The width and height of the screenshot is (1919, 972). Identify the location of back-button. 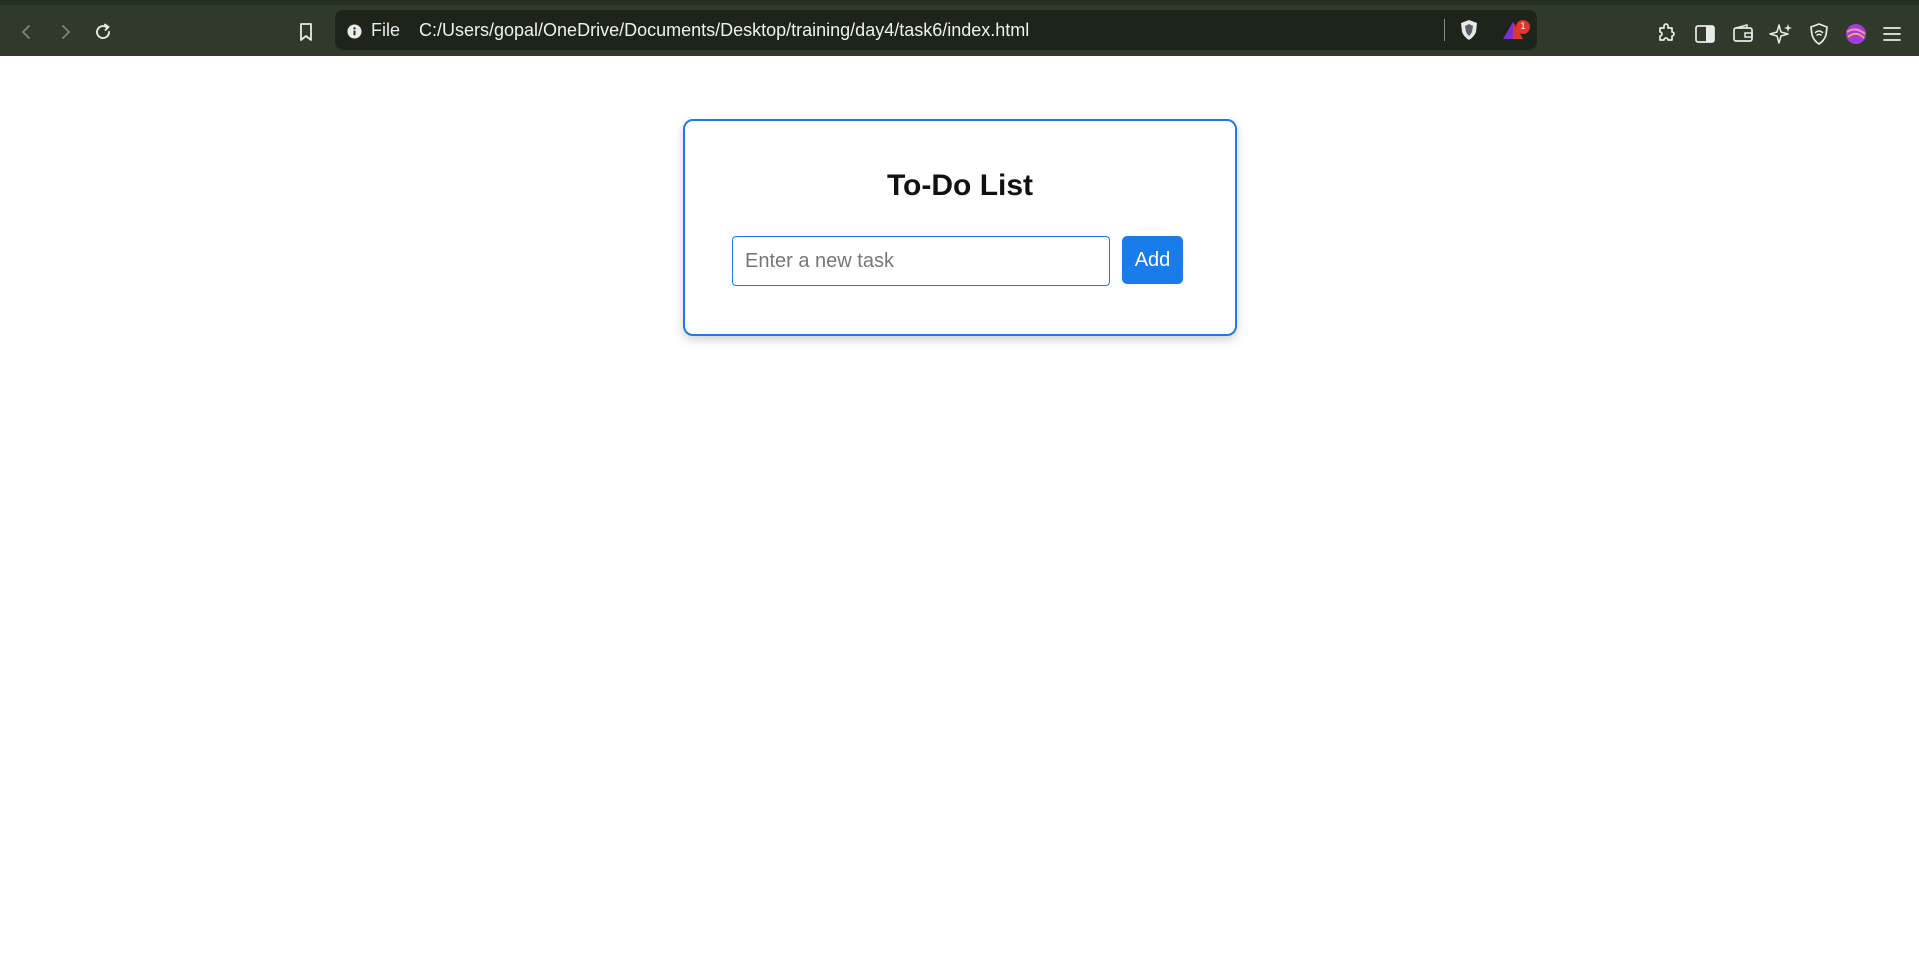
(27, 32).